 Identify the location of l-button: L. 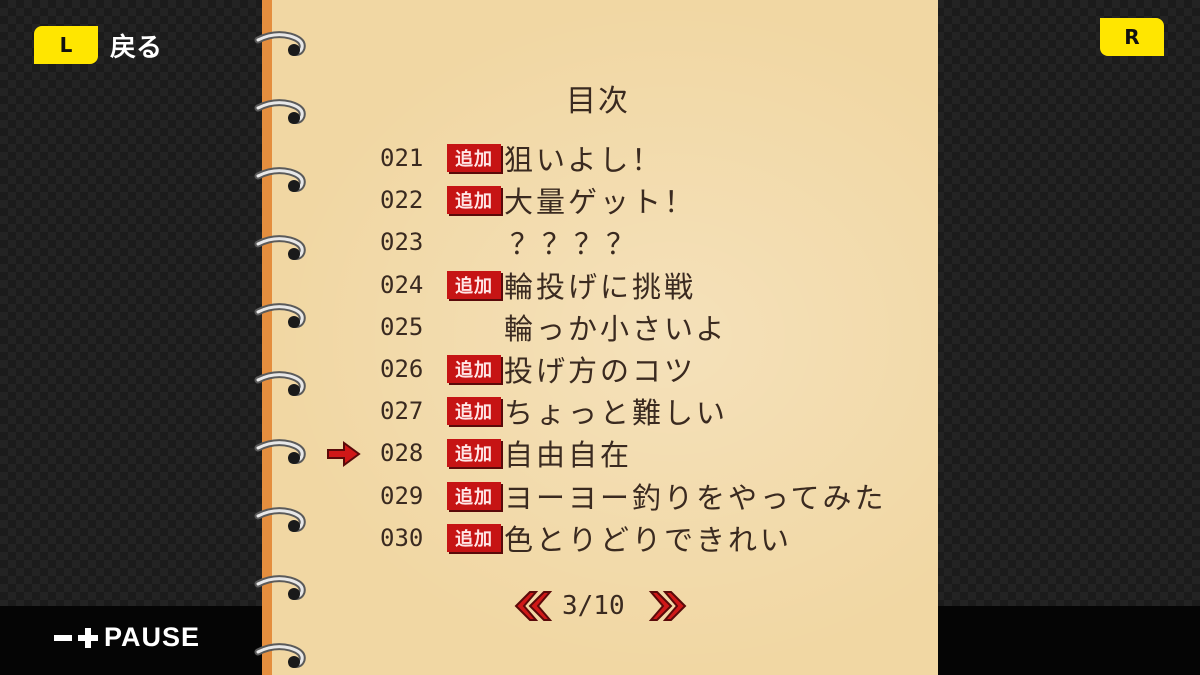
(66, 45).